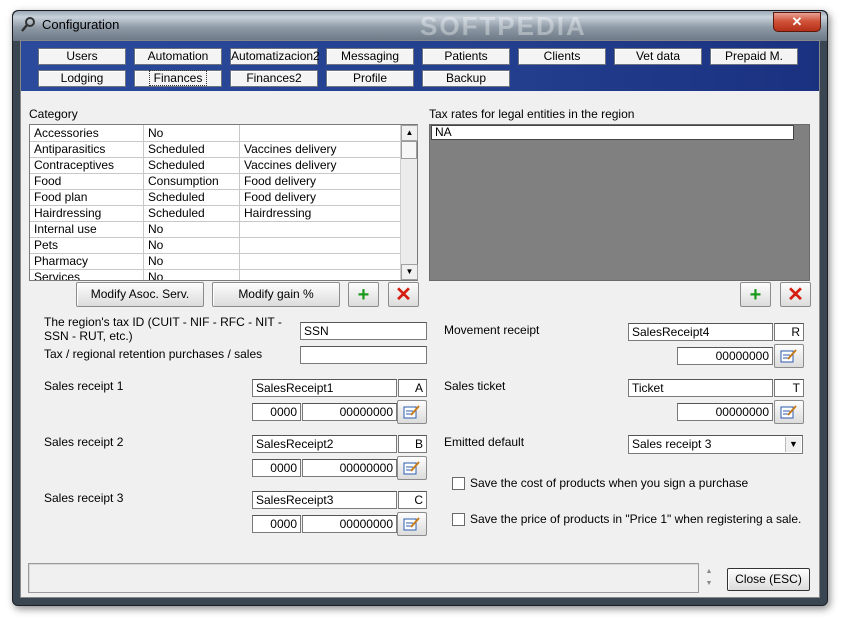 This screenshot has width=850, height=625. What do you see at coordinates (363, 355) in the screenshot?
I see `retention-field` at bounding box center [363, 355].